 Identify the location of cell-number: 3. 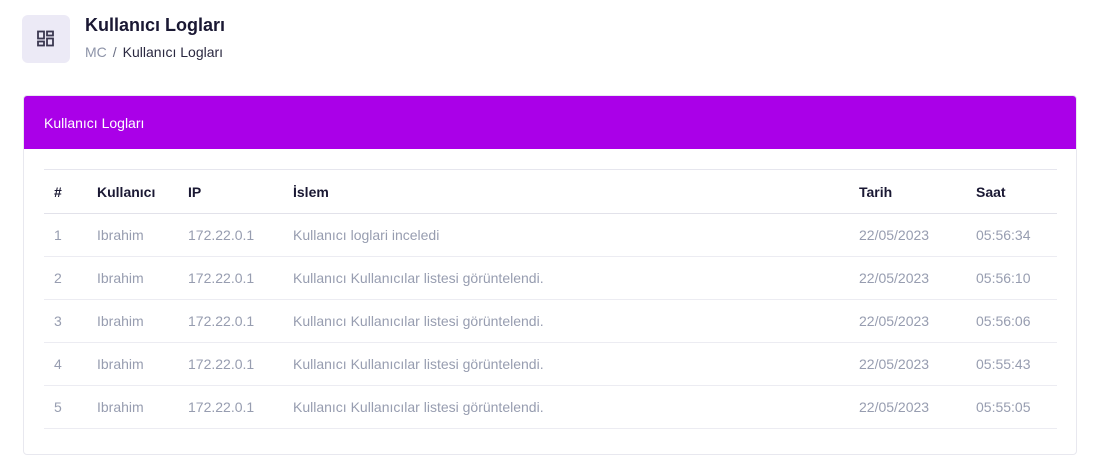
(70, 321).